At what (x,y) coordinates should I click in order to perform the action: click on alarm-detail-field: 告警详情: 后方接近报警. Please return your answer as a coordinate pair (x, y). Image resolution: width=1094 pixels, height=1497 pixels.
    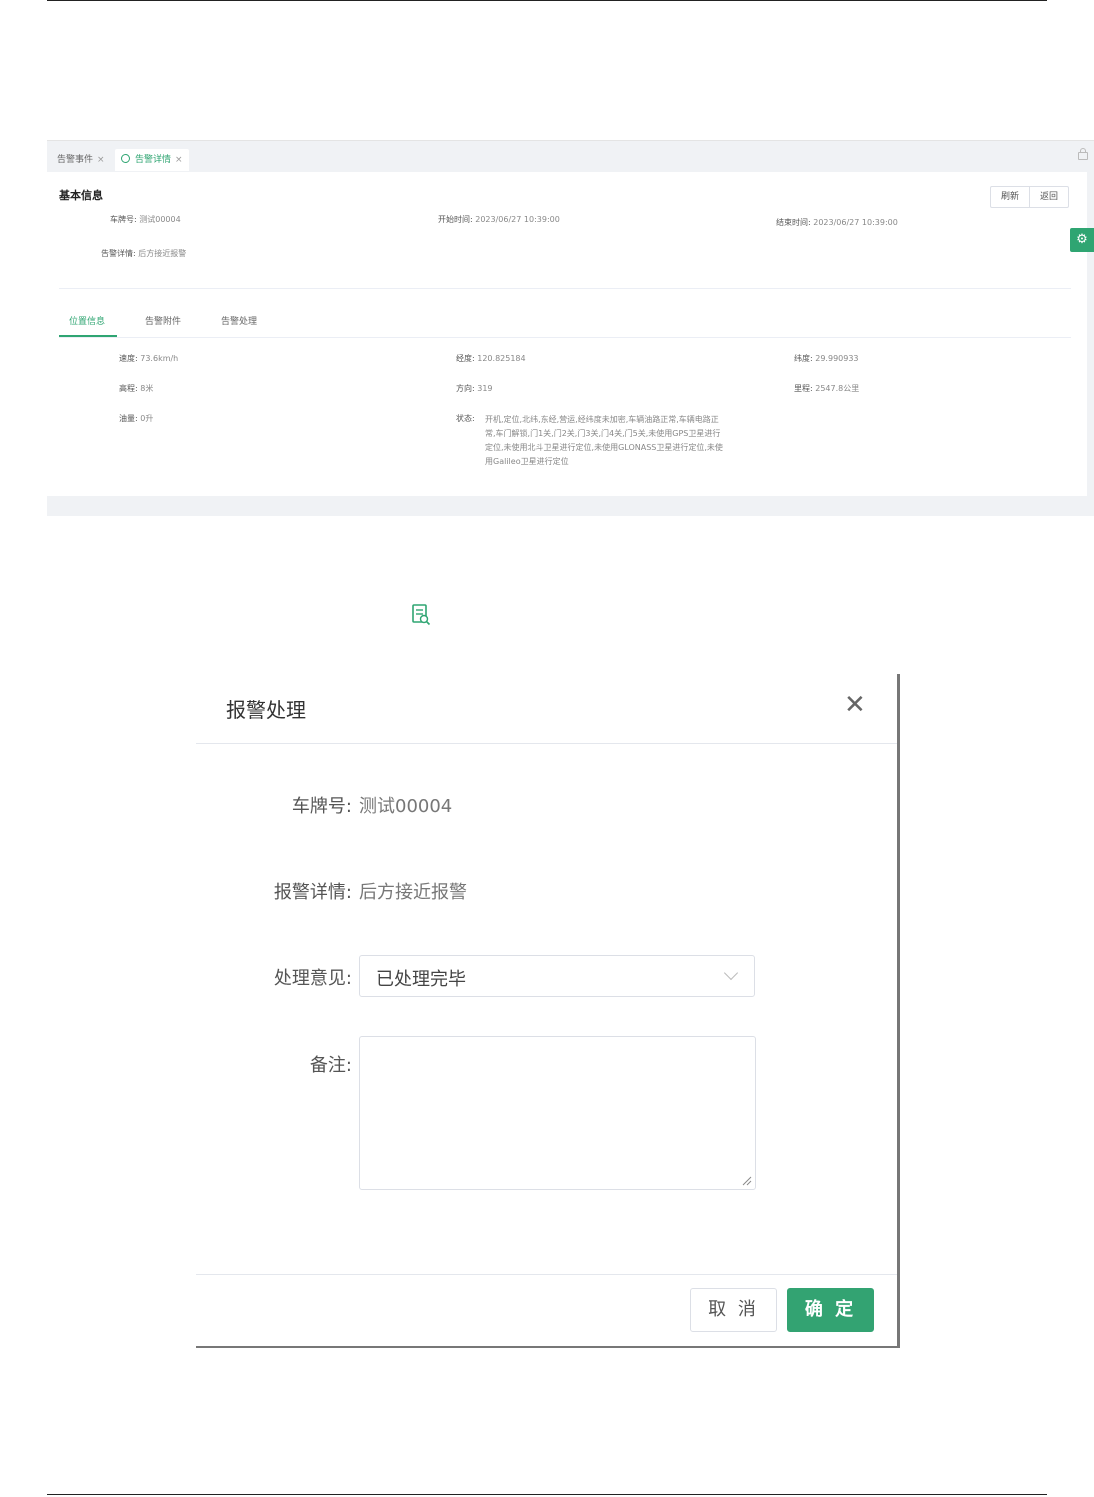
    Looking at the image, I should click on (143, 253).